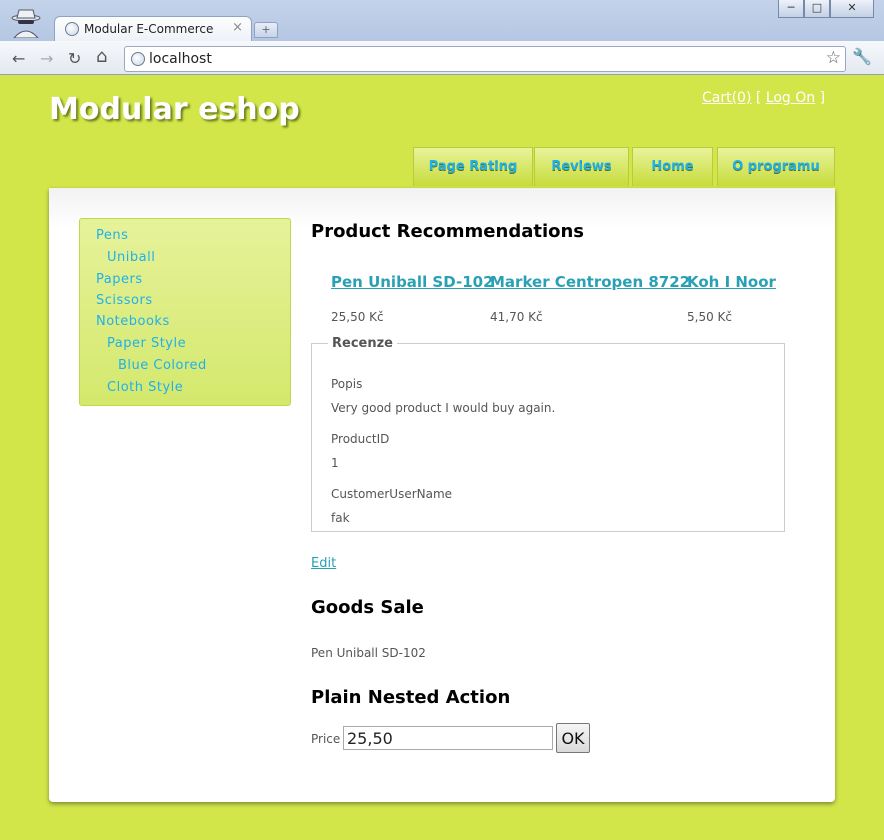 The width and height of the screenshot is (884, 840). What do you see at coordinates (791, 9) in the screenshot?
I see `minimize-button: ─` at bounding box center [791, 9].